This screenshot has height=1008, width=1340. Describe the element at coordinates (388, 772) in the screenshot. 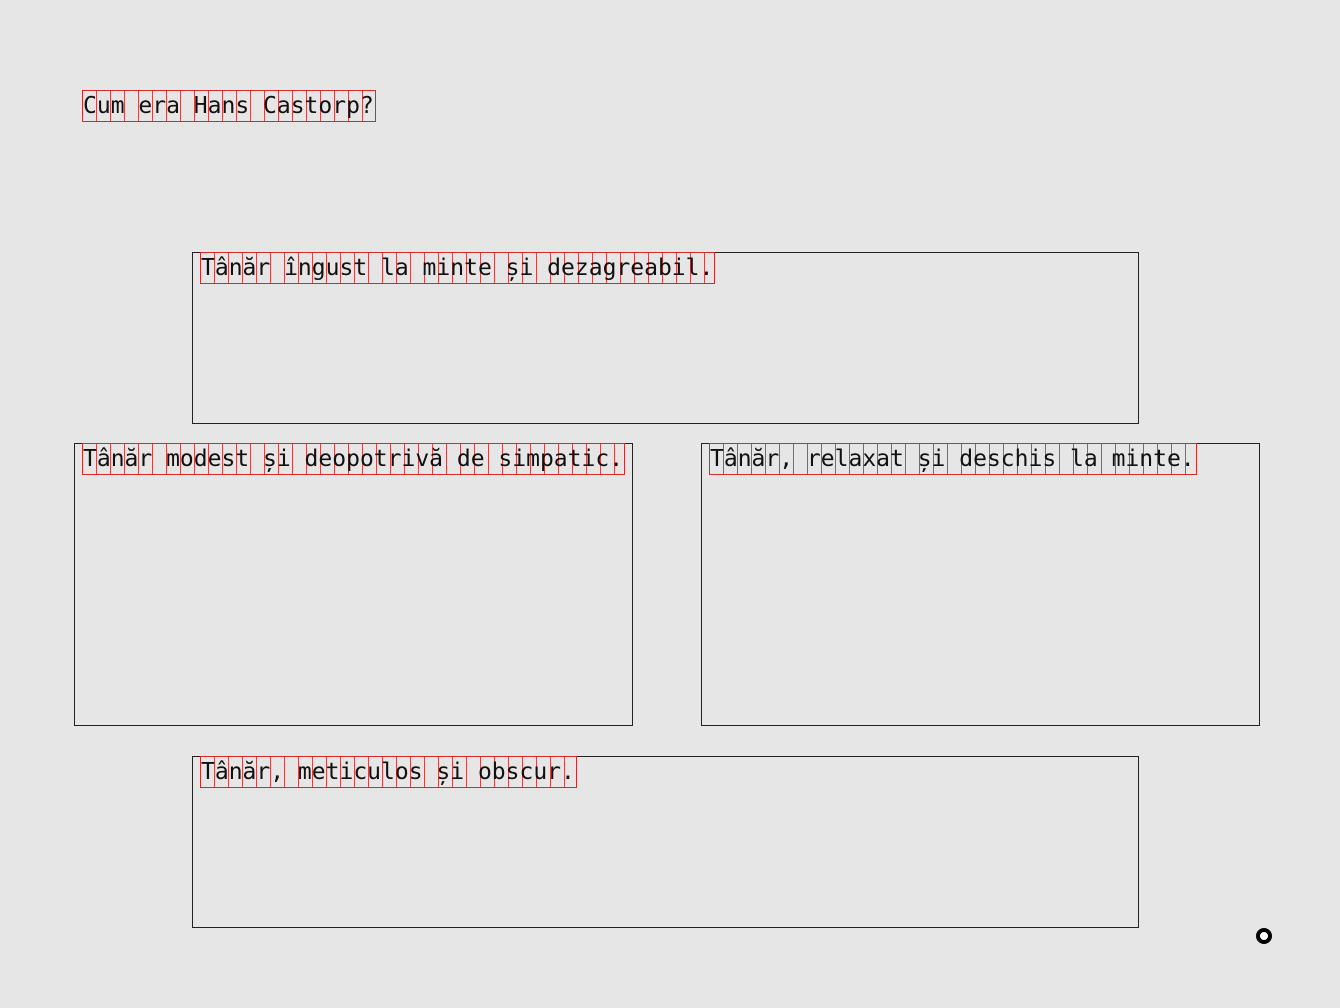

I see `answer-option-4-label: Tânăr, meticulos și obscur.` at that location.